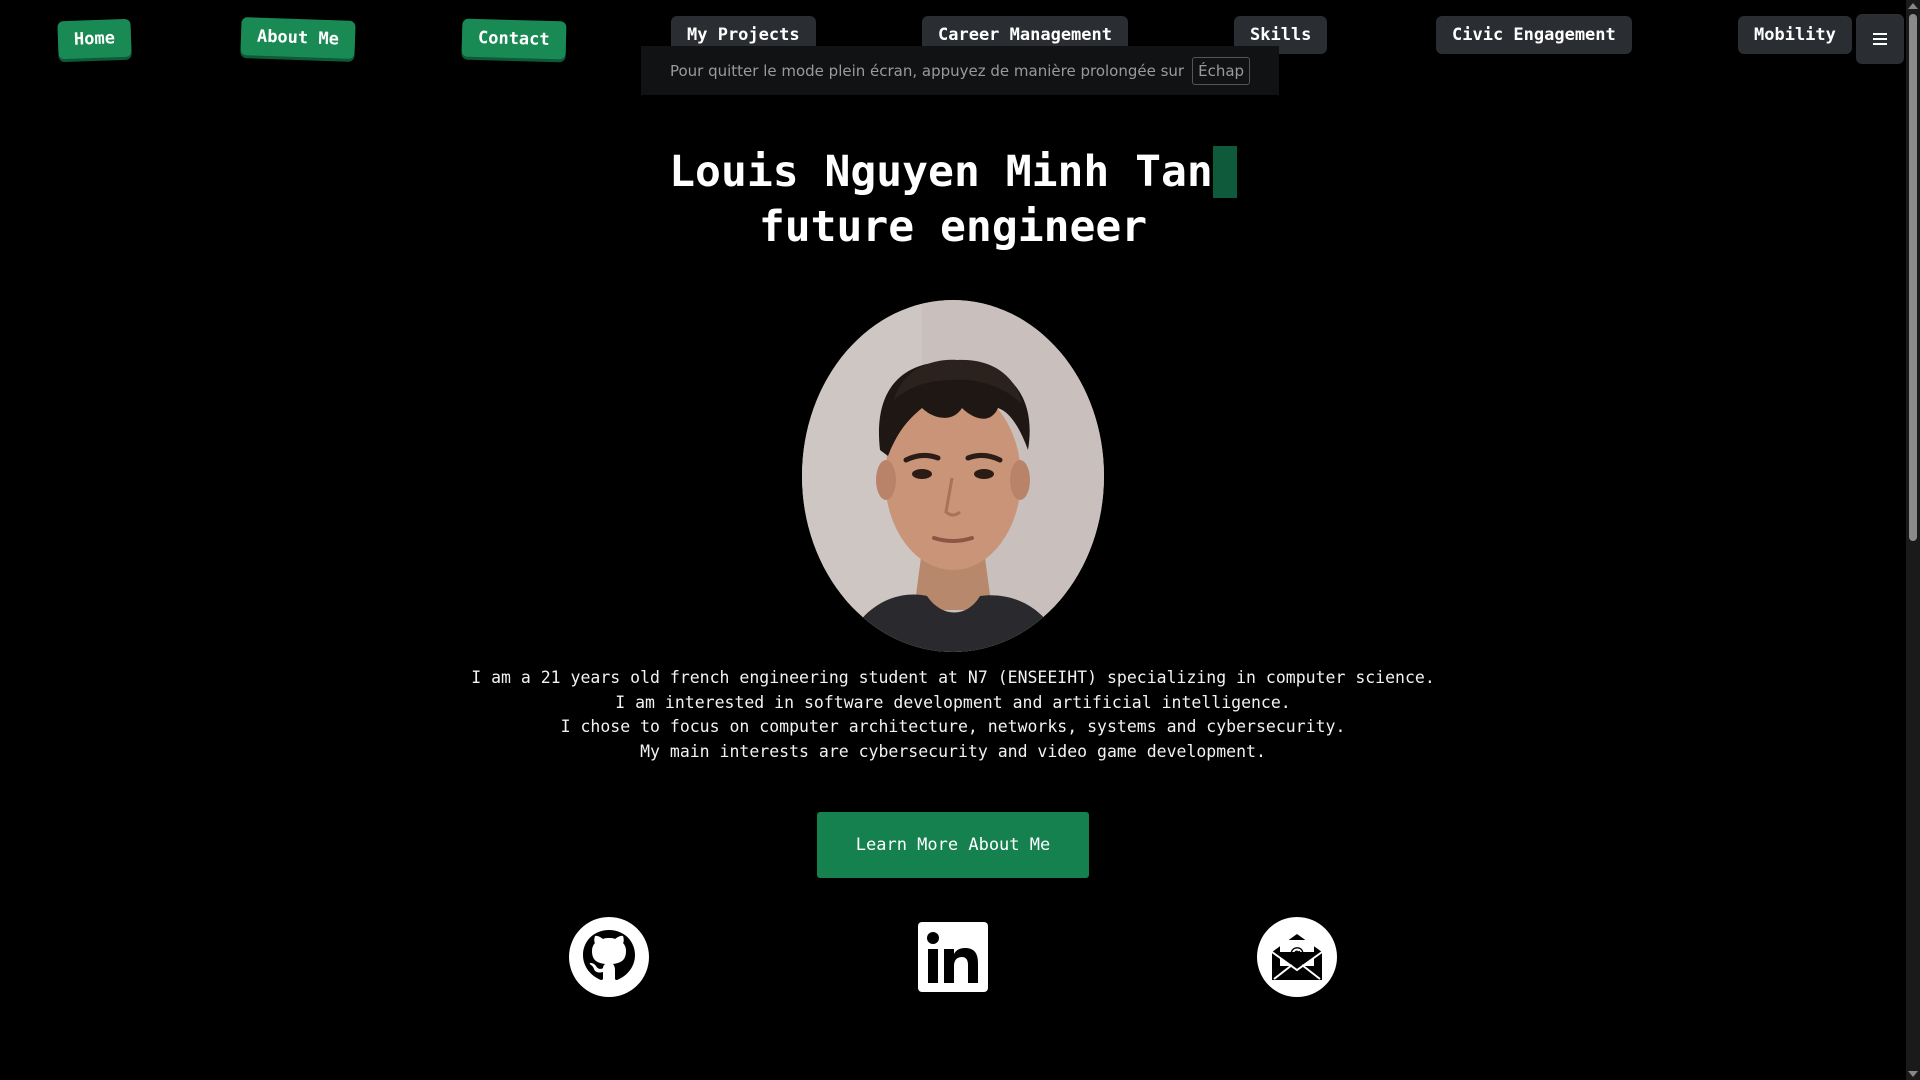 This screenshot has width=1920, height=1080. What do you see at coordinates (1913, 1074) in the screenshot?
I see `scroll-down-arrow-icon` at bounding box center [1913, 1074].